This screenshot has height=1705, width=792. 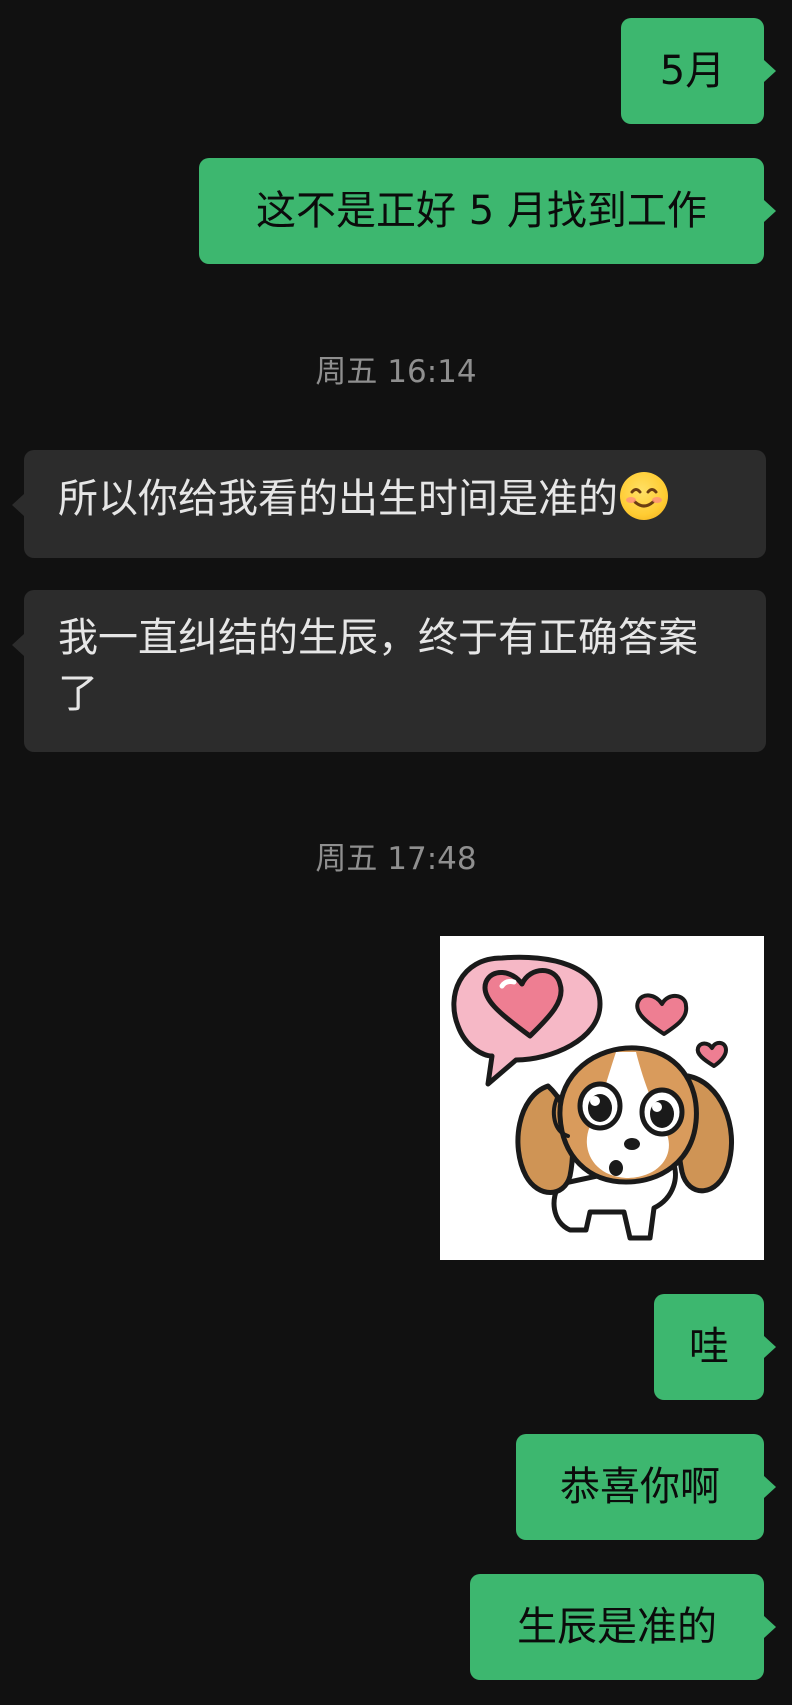 What do you see at coordinates (338, 499) in the screenshot?
I see `message-text: 所以你给我看的出生时间是准的` at bounding box center [338, 499].